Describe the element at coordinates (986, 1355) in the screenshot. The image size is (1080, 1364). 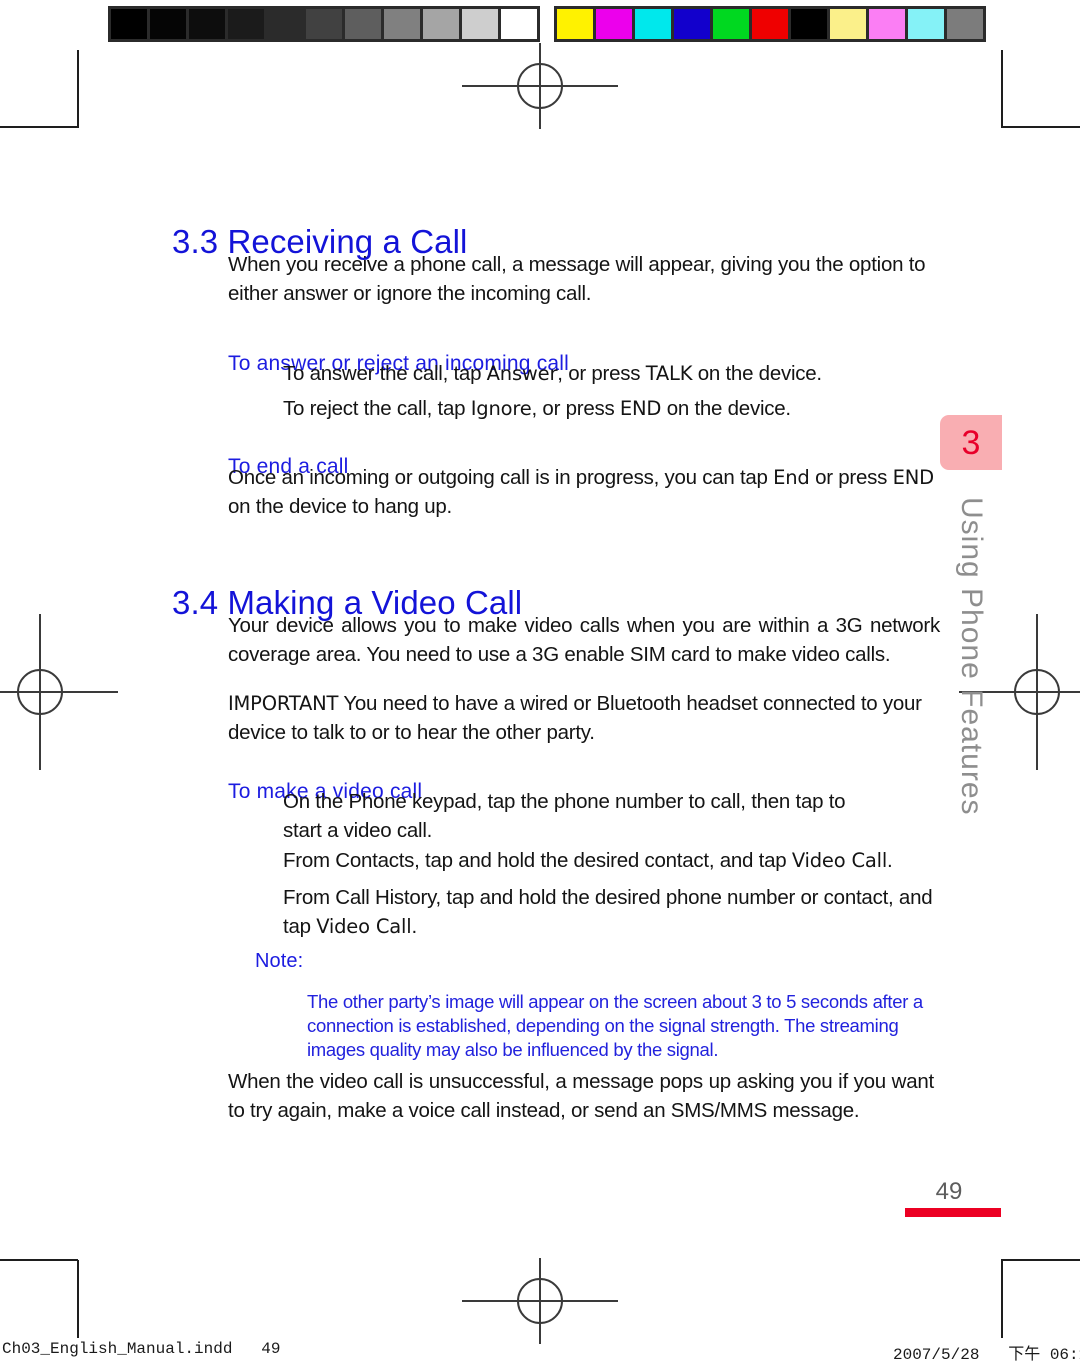
I see `footer-timestamp: 2007/5/28 下午 06:16:` at that location.